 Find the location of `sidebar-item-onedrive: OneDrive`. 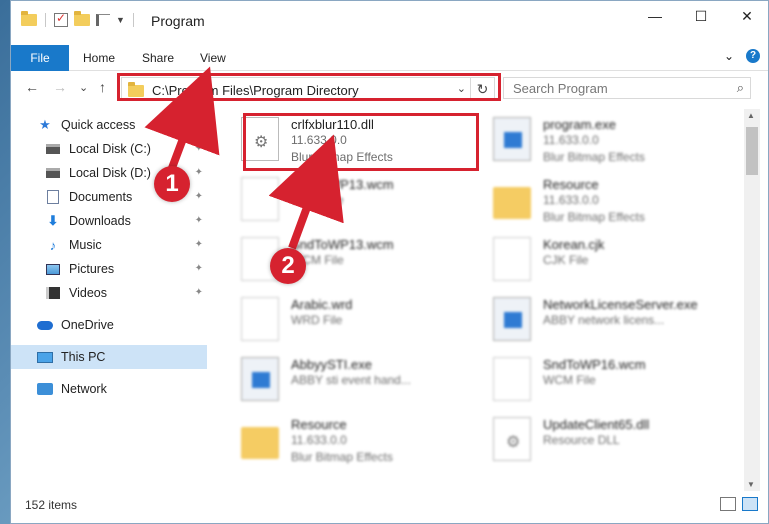

sidebar-item-onedrive: OneDrive is located at coordinates (109, 325).